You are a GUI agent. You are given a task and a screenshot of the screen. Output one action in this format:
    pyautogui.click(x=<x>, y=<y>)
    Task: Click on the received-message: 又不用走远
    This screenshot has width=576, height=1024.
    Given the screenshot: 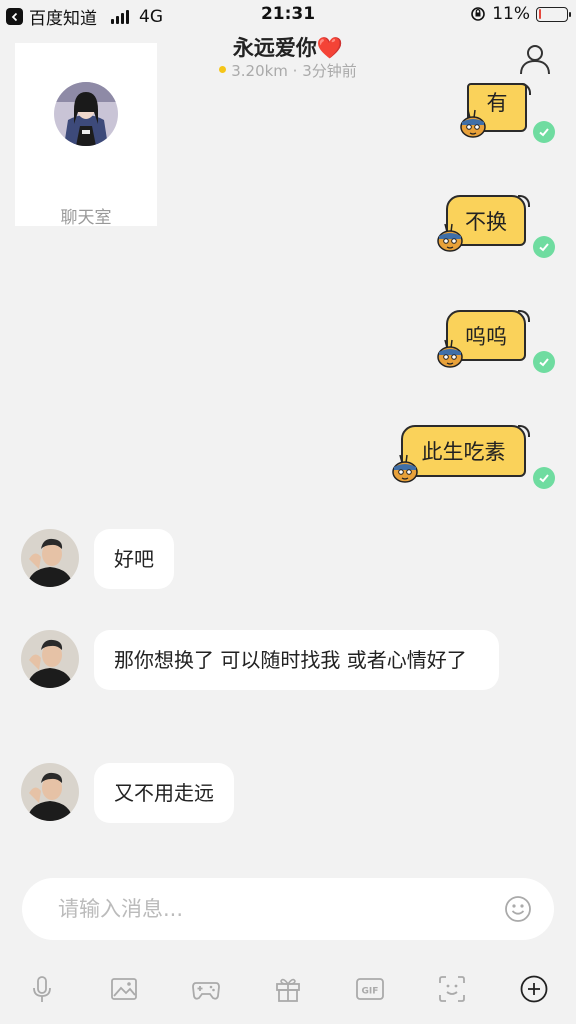 What is the action you would take?
    pyautogui.click(x=164, y=793)
    